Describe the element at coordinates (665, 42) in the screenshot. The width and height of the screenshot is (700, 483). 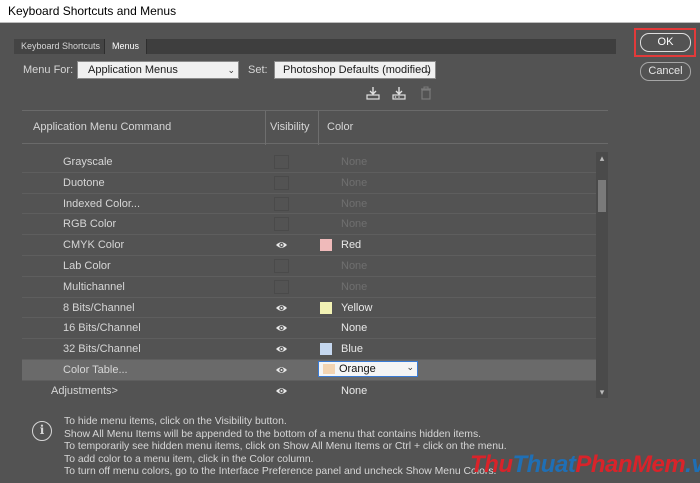
I see `ok-button: OK` at that location.